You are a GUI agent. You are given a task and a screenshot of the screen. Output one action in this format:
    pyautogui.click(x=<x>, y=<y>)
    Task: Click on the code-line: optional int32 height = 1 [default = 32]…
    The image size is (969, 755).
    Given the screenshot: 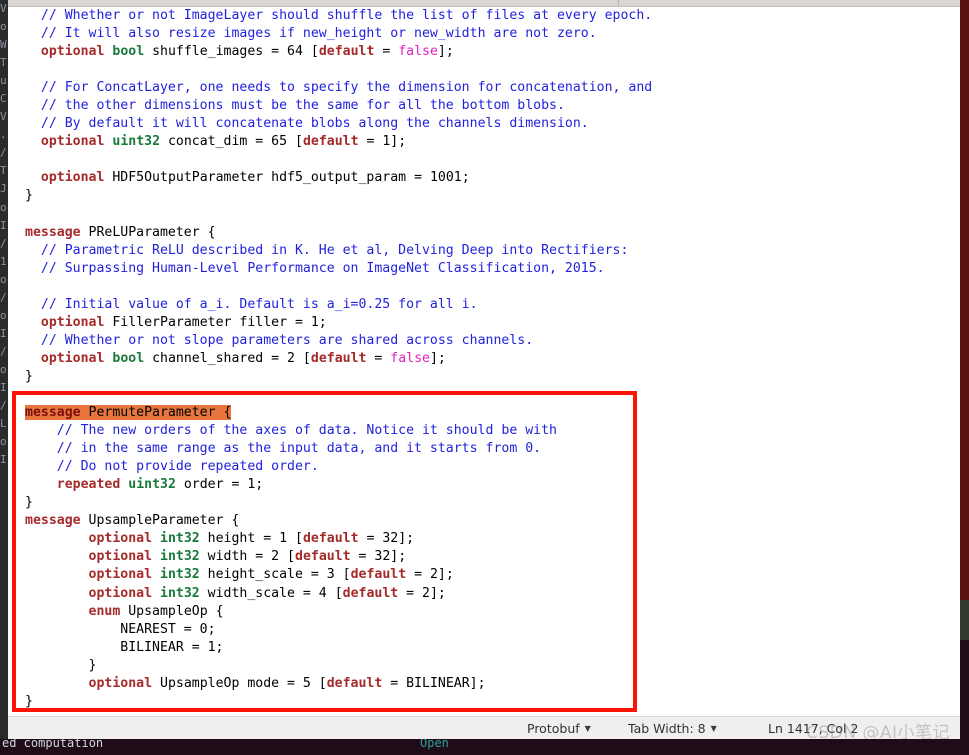 What is the action you would take?
    pyautogui.click(x=338, y=539)
    